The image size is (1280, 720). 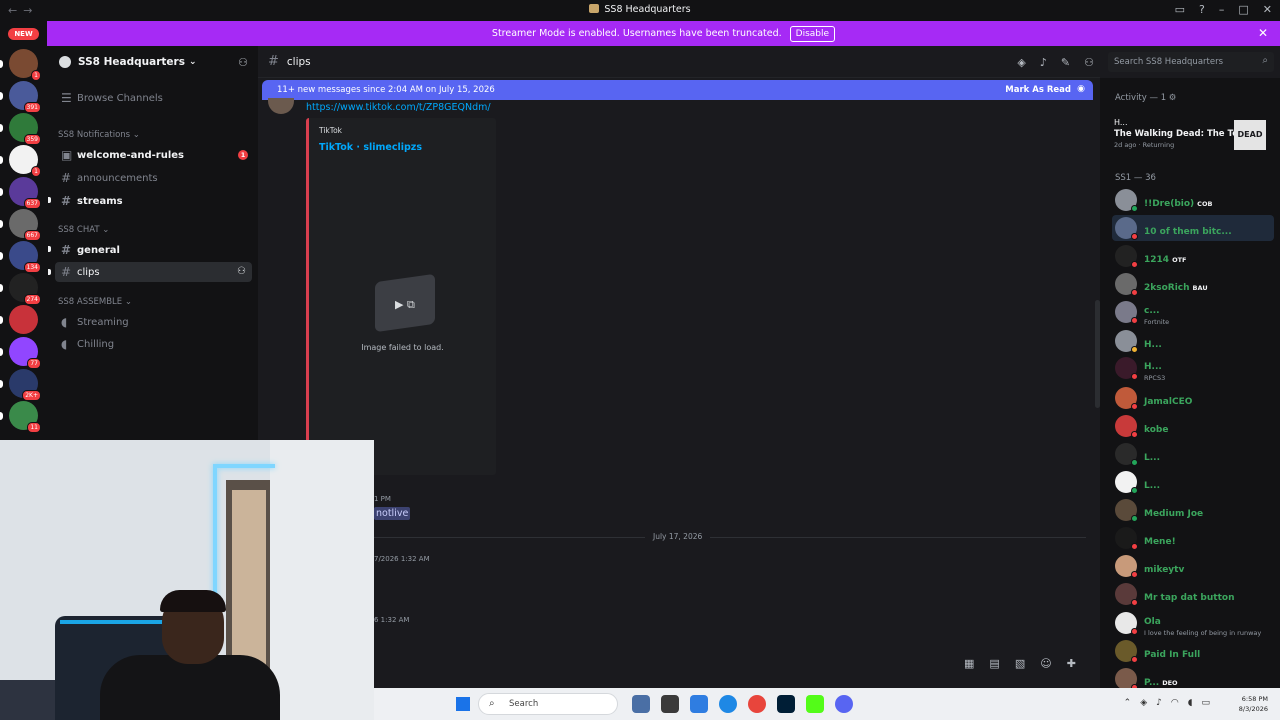 What do you see at coordinates (1190, 703) in the screenshot?
I see `volume-icon: ◖` at bounding box center [1190, 703].